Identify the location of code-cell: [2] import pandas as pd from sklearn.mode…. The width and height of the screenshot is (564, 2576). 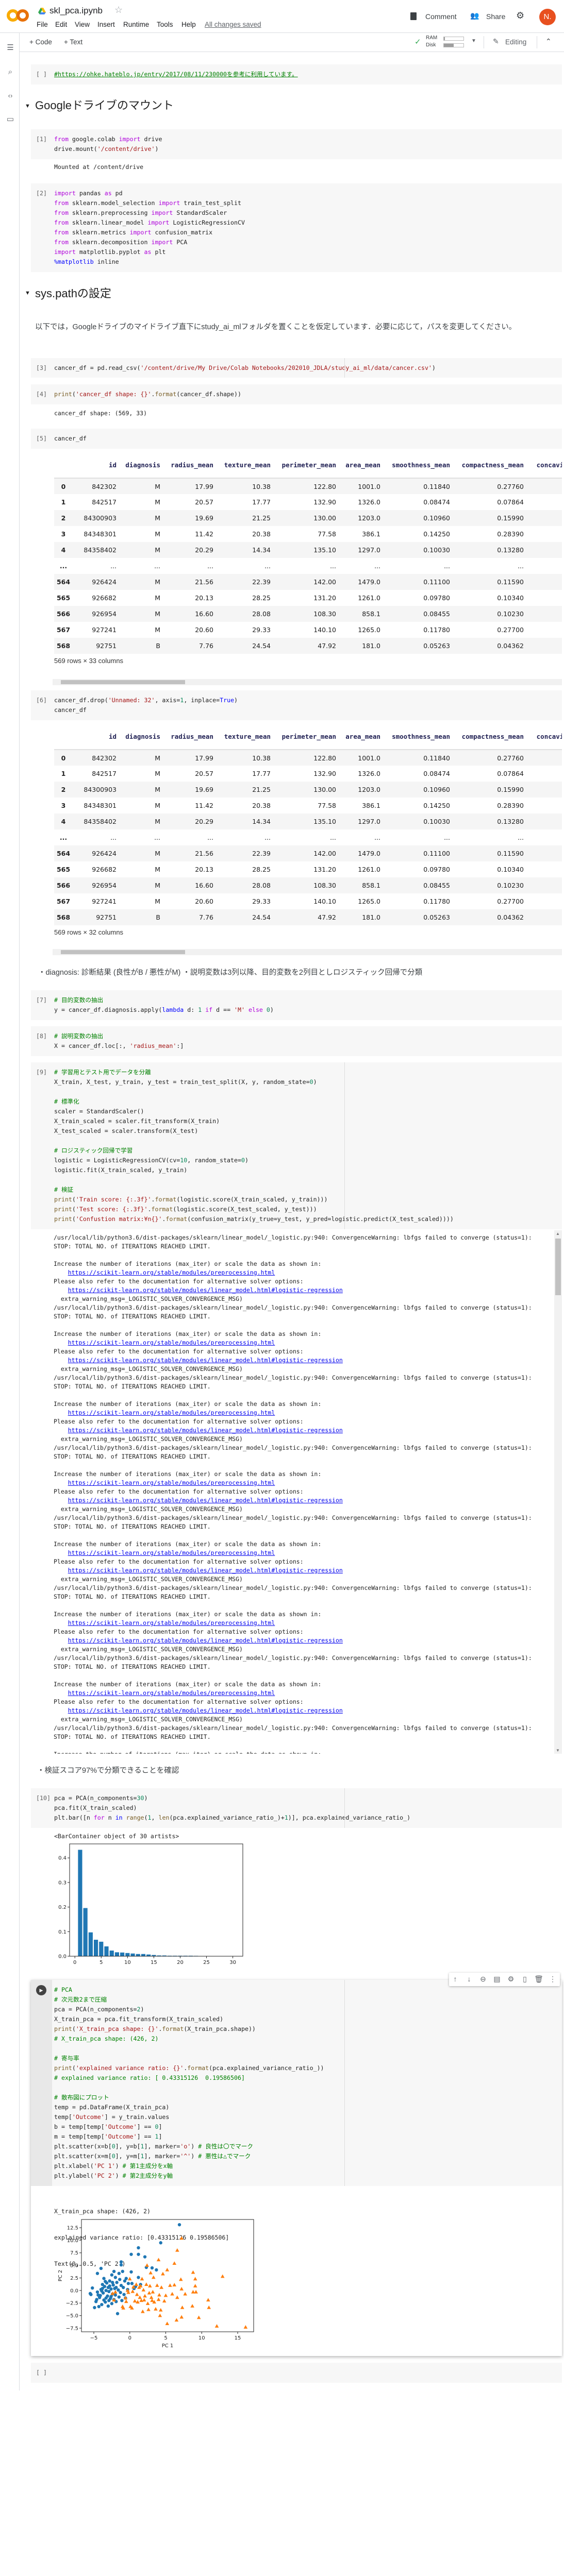
(296, 227).